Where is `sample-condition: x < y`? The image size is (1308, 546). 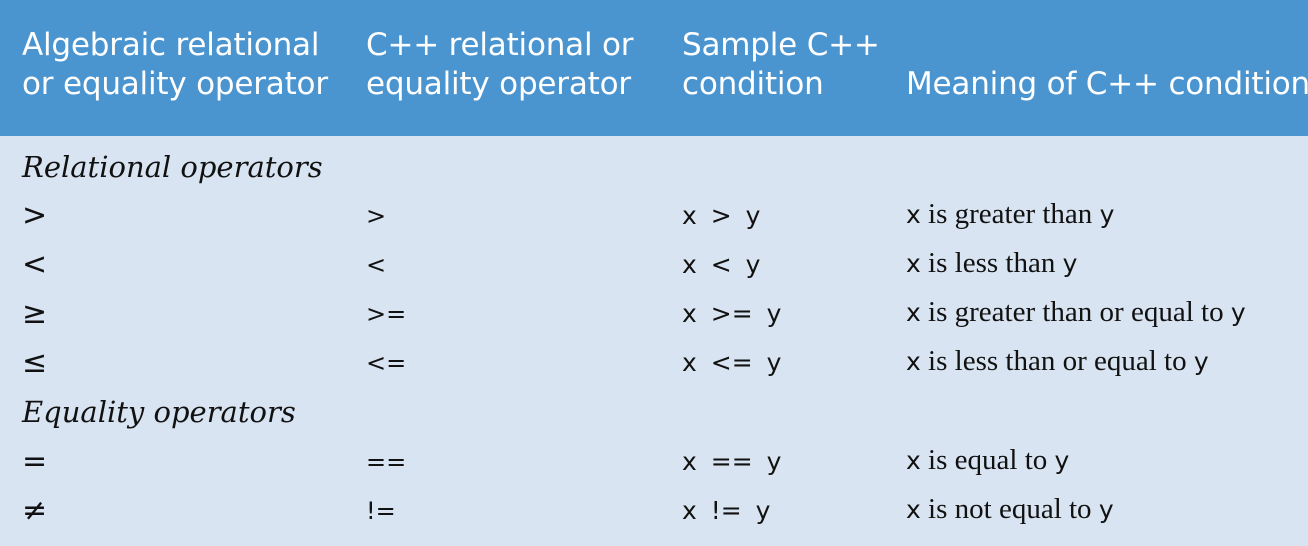 sample-condition: x < y is located at coordinates (721, 264).